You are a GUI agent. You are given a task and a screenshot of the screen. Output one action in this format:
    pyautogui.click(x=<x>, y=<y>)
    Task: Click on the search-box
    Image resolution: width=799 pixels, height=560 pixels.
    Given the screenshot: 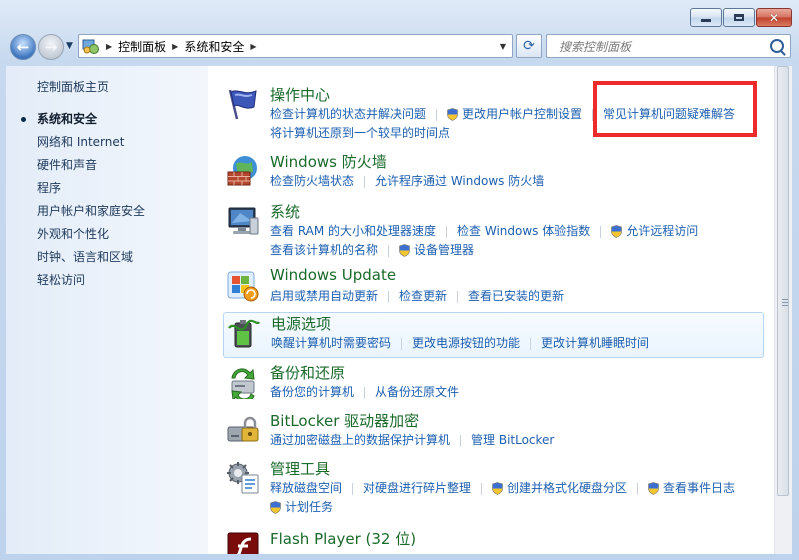 What is the action you would take?
    pyautogui.click(x=668, y=46)
    